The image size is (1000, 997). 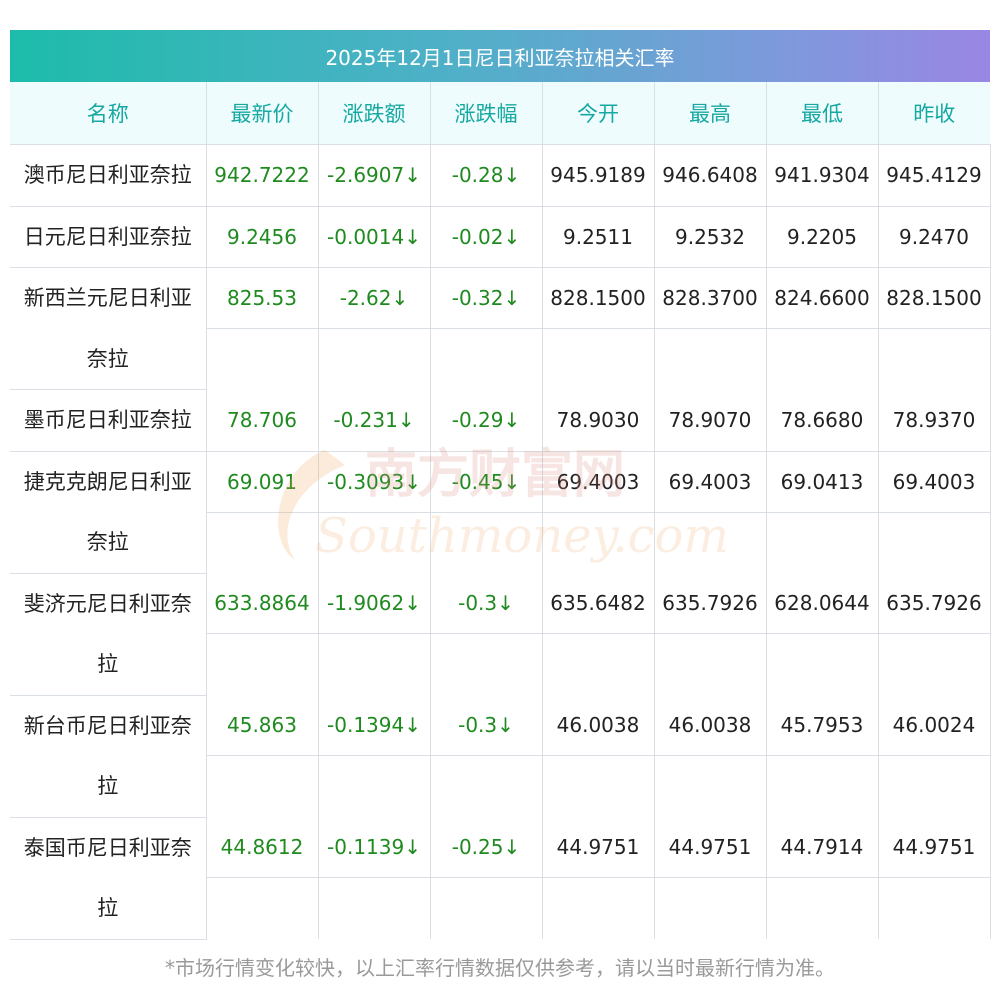 I want to click on row-low-cell: 69.0413, so click(x=822, y=512).